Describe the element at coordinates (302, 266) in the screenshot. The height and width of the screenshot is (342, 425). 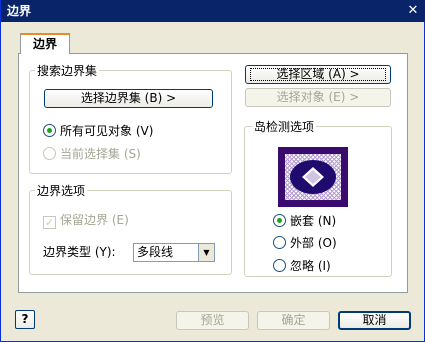
I see `radio-ignore: 忽略 (I)` at that location.